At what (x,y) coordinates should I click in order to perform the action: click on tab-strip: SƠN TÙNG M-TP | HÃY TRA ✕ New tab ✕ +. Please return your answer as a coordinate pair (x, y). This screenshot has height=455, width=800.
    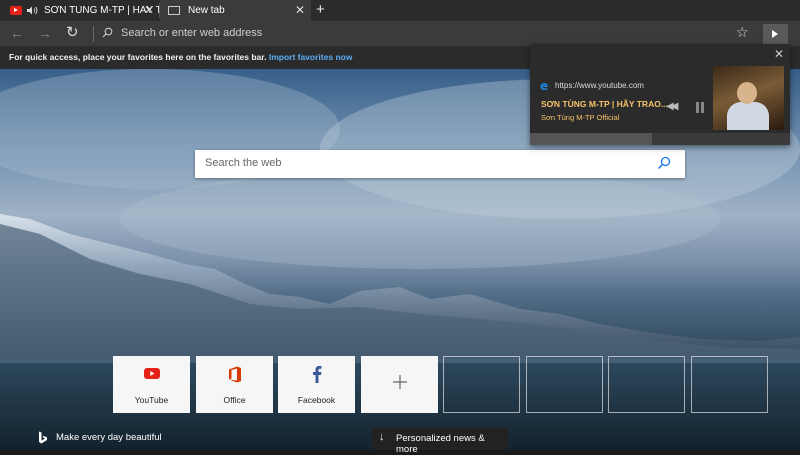
    Looking at the image, I should click on (400, 10).